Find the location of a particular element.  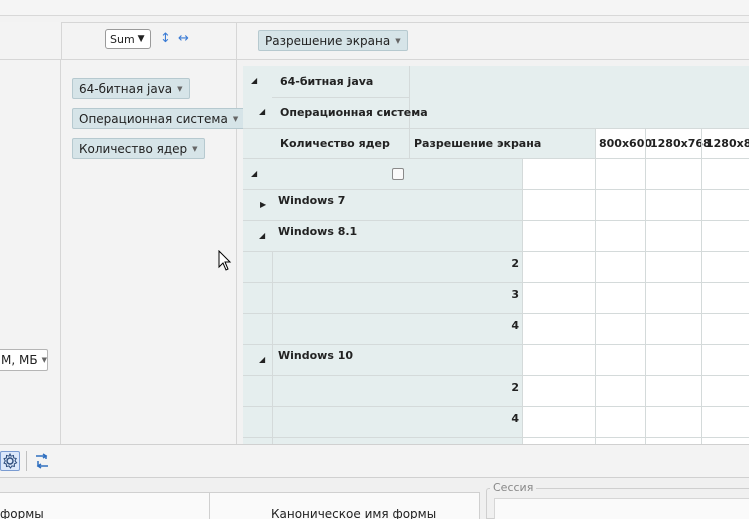

row-field-chip-os: Операционная система ▼ is located at coordinates (159, 118).